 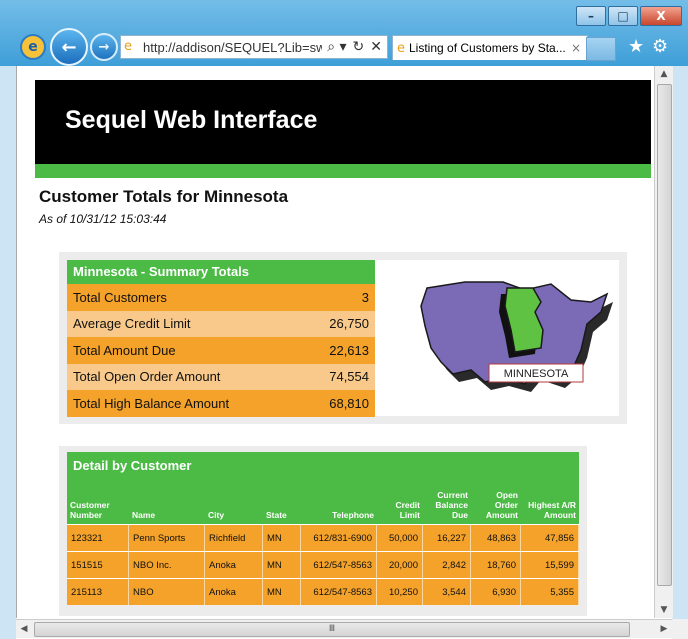 What do you see at coordinates (221, 323) in the screenshot?
I see `summary-row: Average Credit Limit 26,750` at bounding box center [221, 323].